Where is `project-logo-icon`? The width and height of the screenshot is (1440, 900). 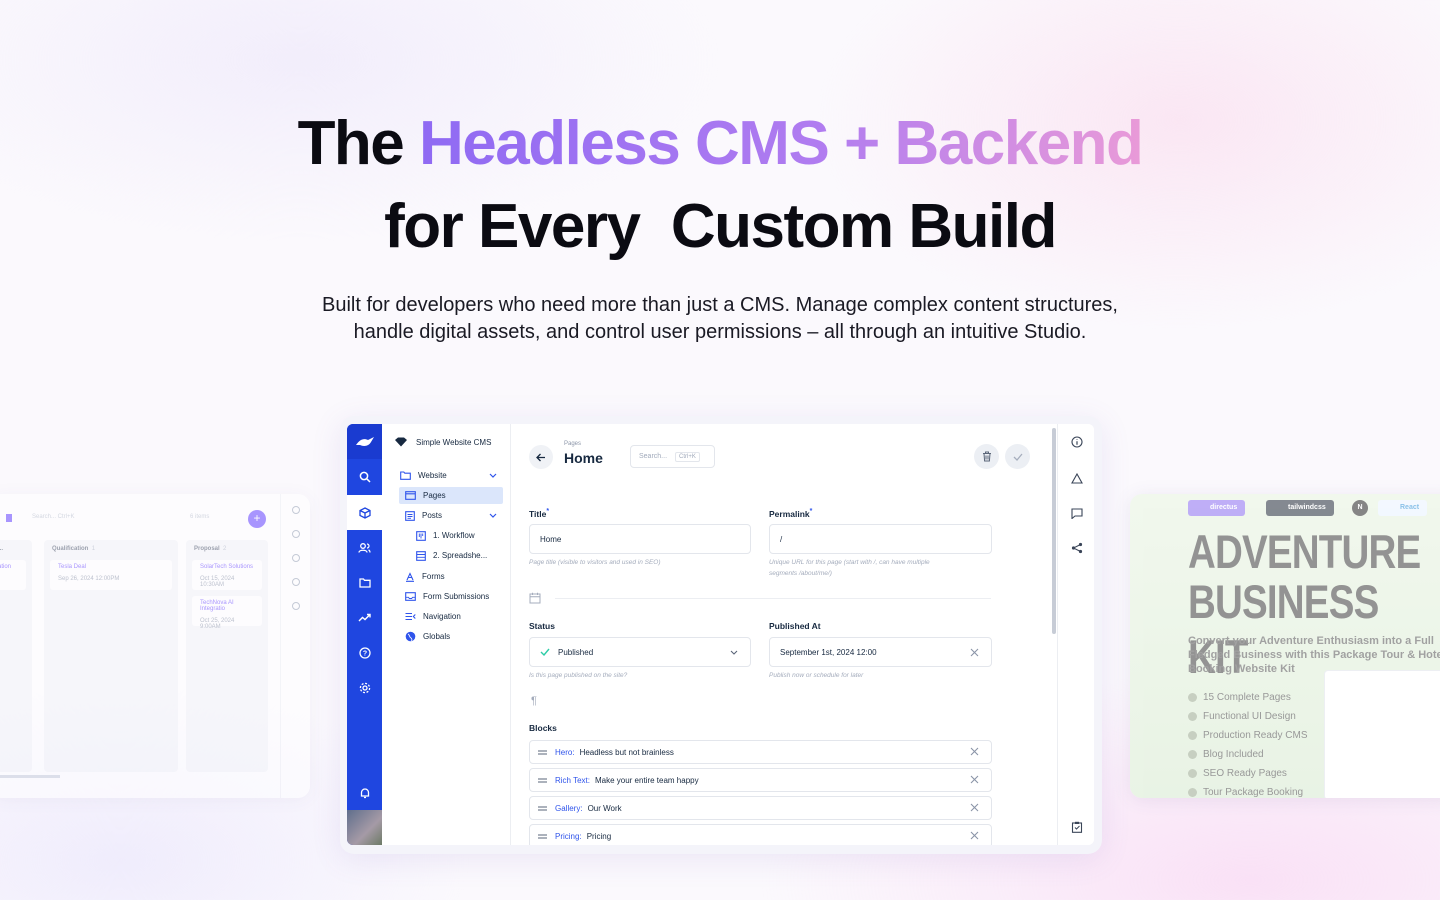
project-logo-icon is located at coordinates (401, 442).